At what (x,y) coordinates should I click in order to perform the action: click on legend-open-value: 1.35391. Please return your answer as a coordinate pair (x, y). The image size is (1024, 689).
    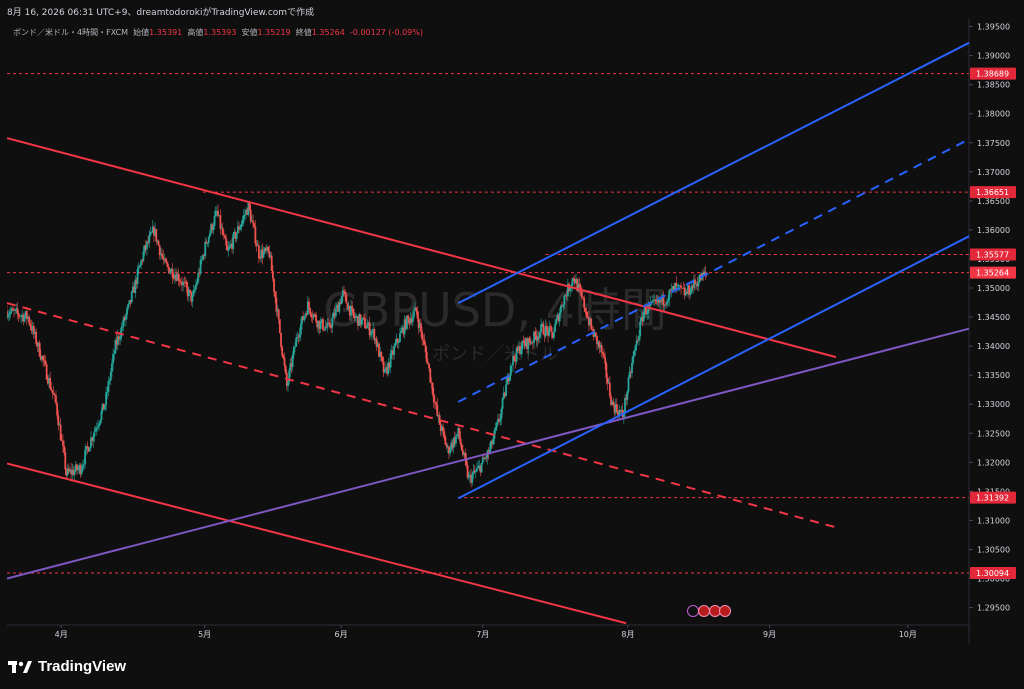
    Looking at the image, I should click on (166, 32).